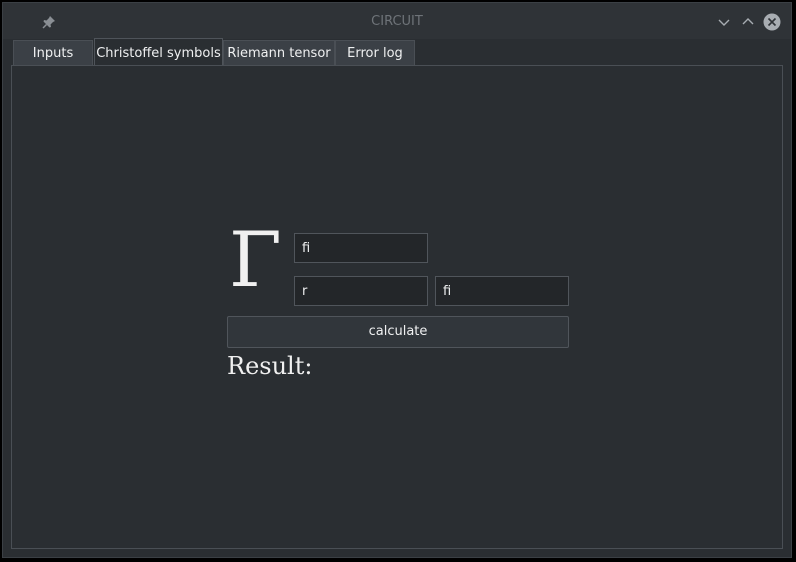  What do you see at coordinates (270, 366) in the screenshot?
I see `result-label: Result:` at bounding box center [270, 366].